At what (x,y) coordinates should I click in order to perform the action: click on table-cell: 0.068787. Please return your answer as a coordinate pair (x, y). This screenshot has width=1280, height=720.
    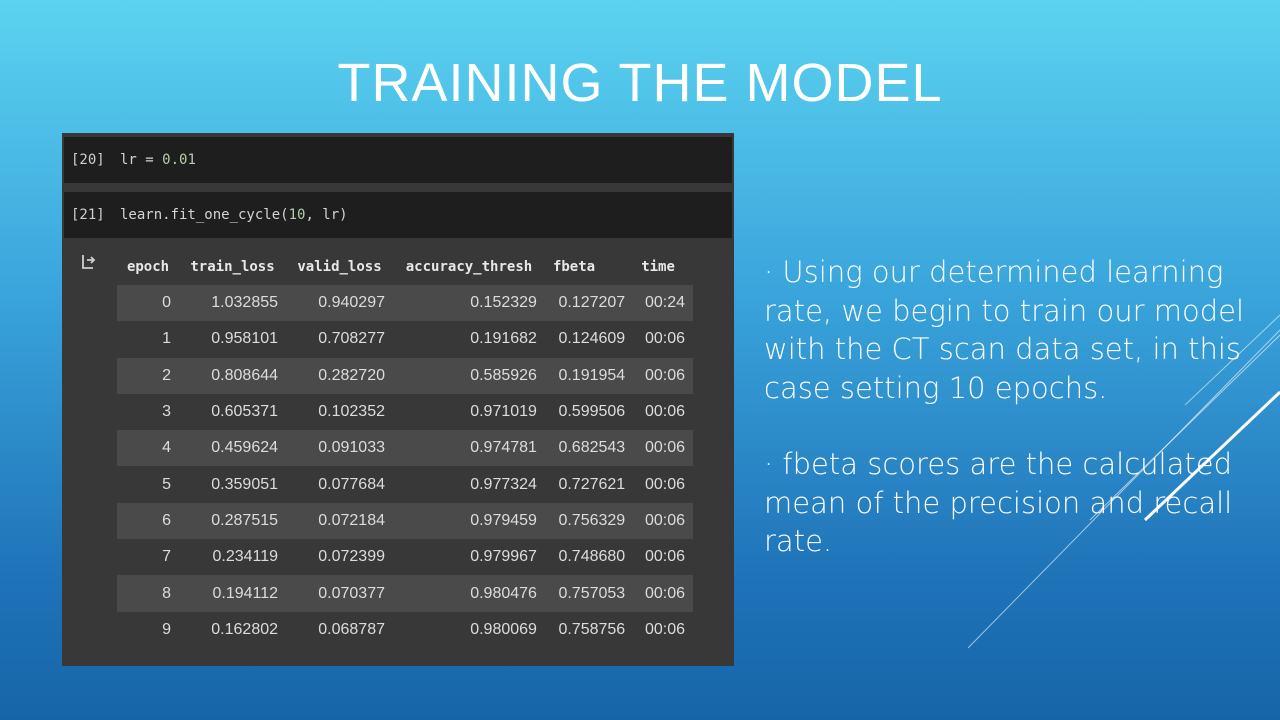
    Looking at the image, I should click on (351, 629).